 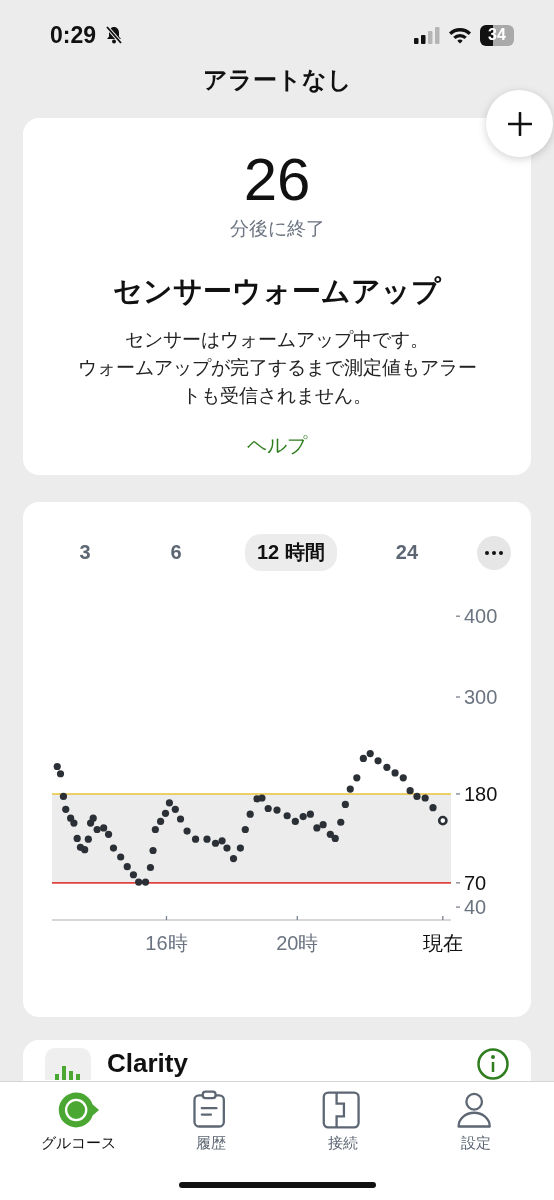 I want to click on card-title: センサーウォームアップ, so click(x=277, y=291).